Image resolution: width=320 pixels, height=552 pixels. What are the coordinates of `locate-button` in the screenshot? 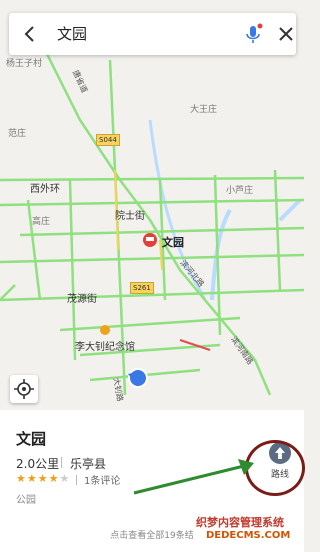 It's located at (24, 389).